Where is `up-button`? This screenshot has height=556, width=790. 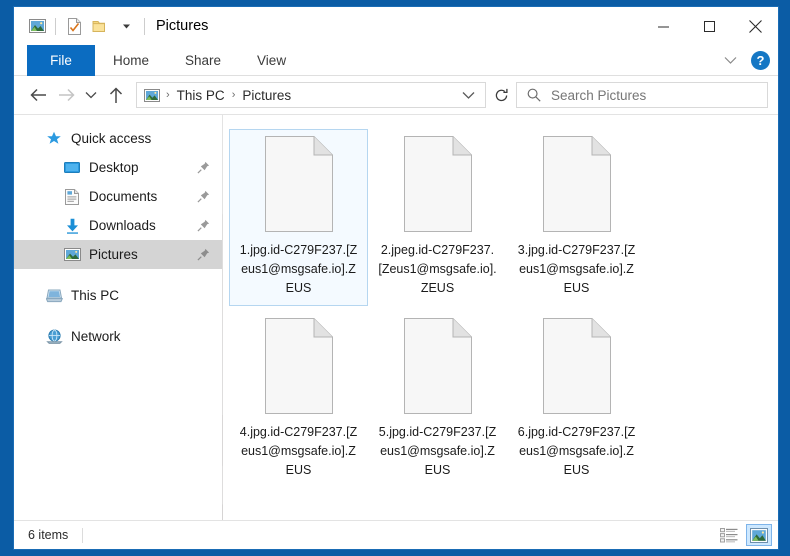
up-button is located at coordinates (116, 95).